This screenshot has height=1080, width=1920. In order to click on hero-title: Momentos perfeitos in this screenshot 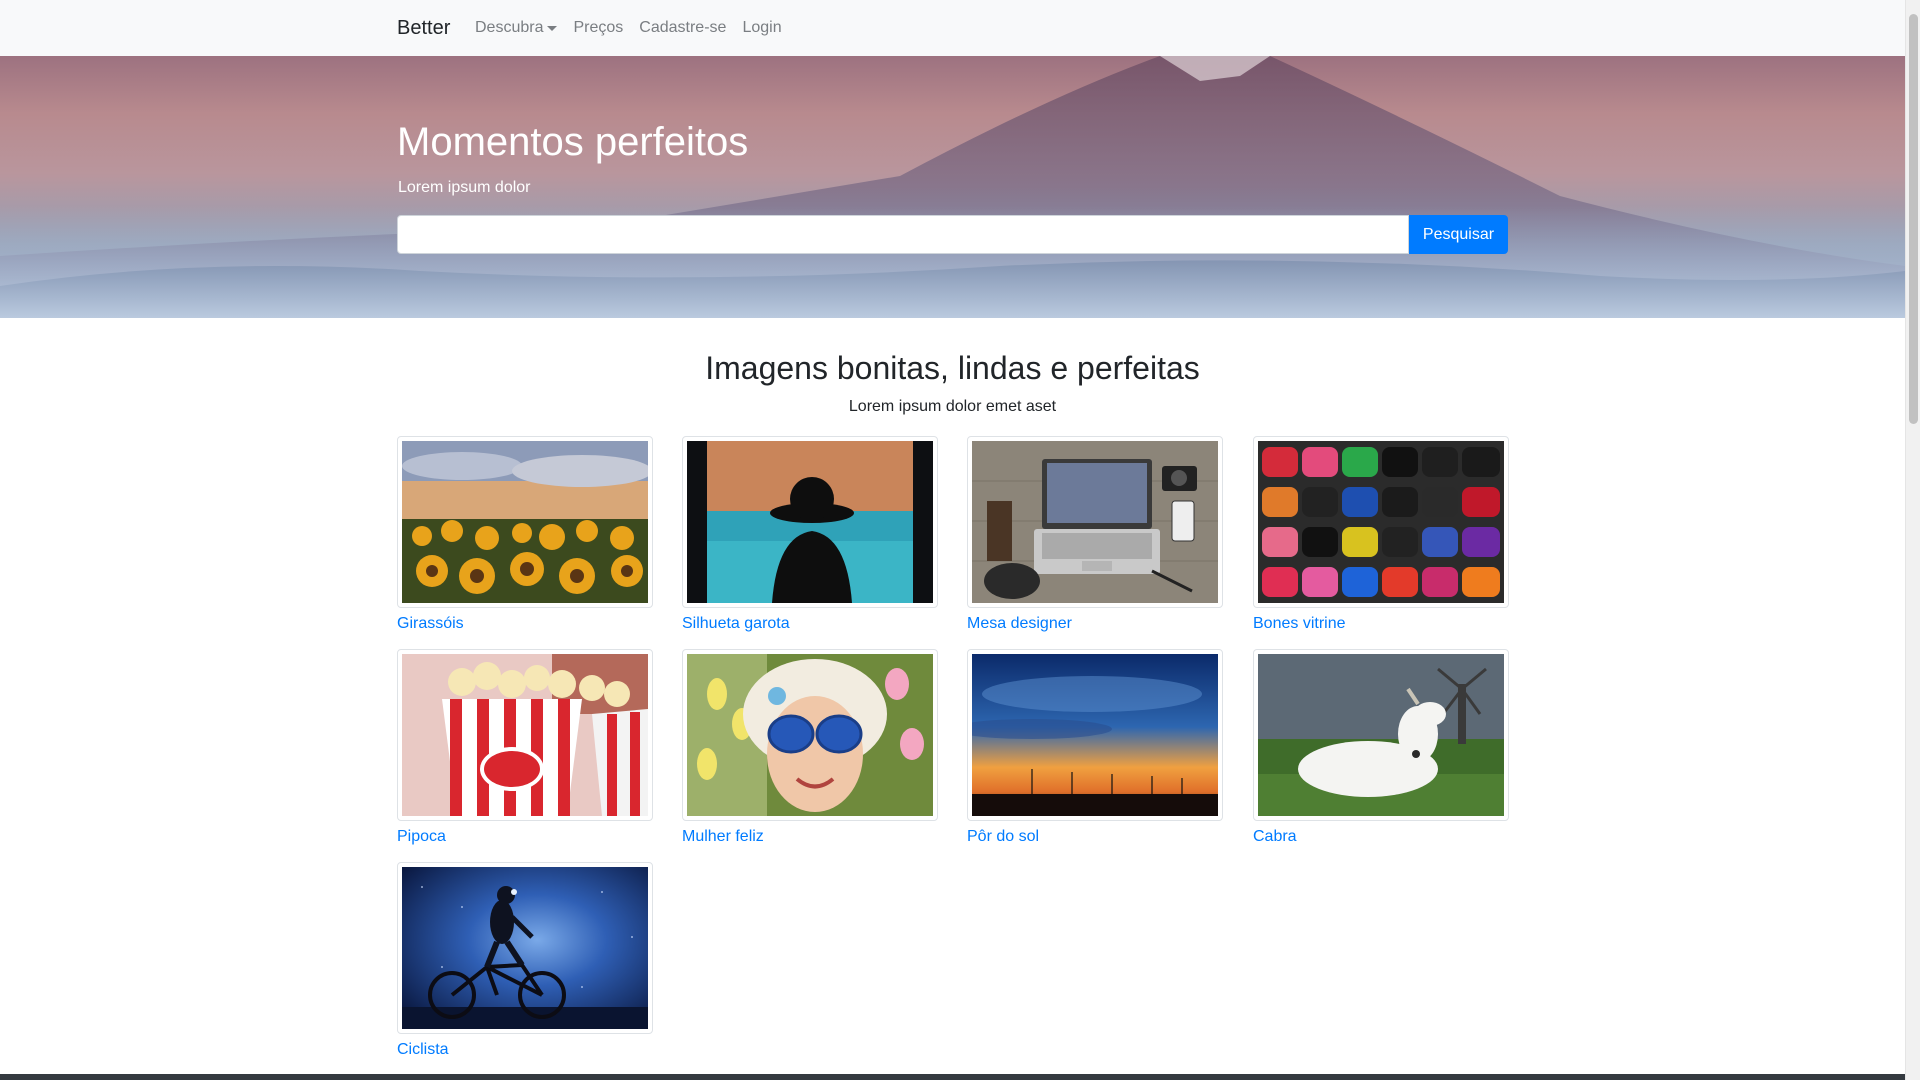, I will do `click(573, 142)`.